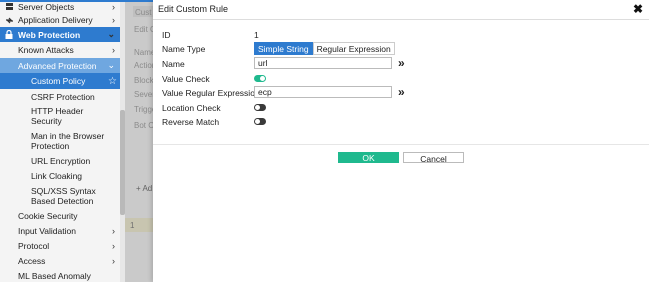 This screenshot has height=282, width=649. Describe the element at coordinates (112, 81) in the screenshot. I see `star-icon: ☆` at that location.